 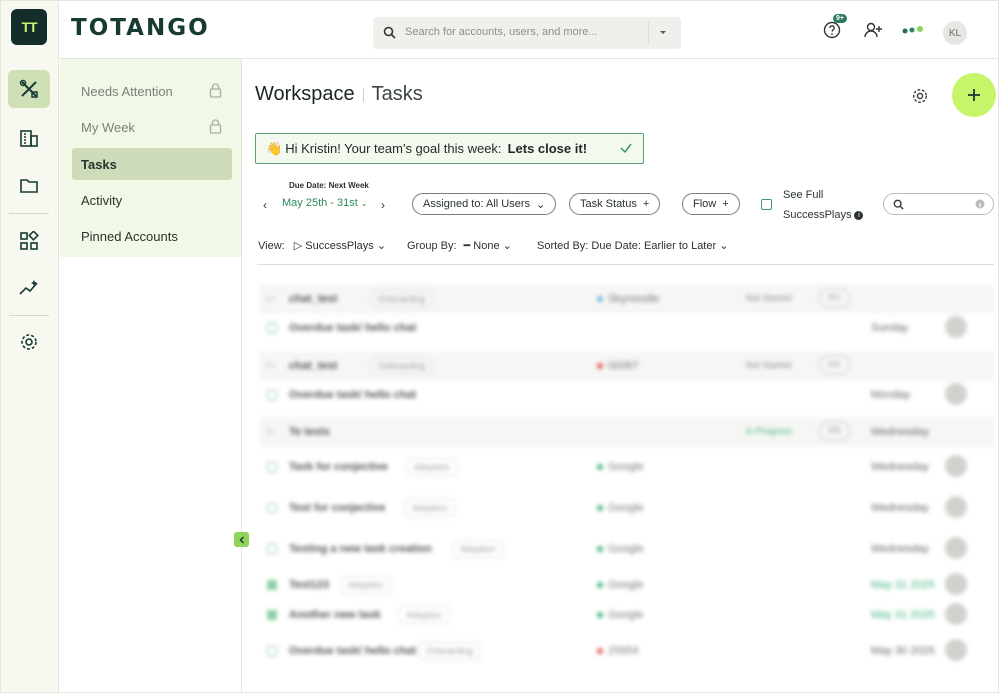 What do you see at coordinates (152, 91) in the screenshot?
I see `subnav-item-needs-attention: Needs Attention` at bounding box center [152, 91].